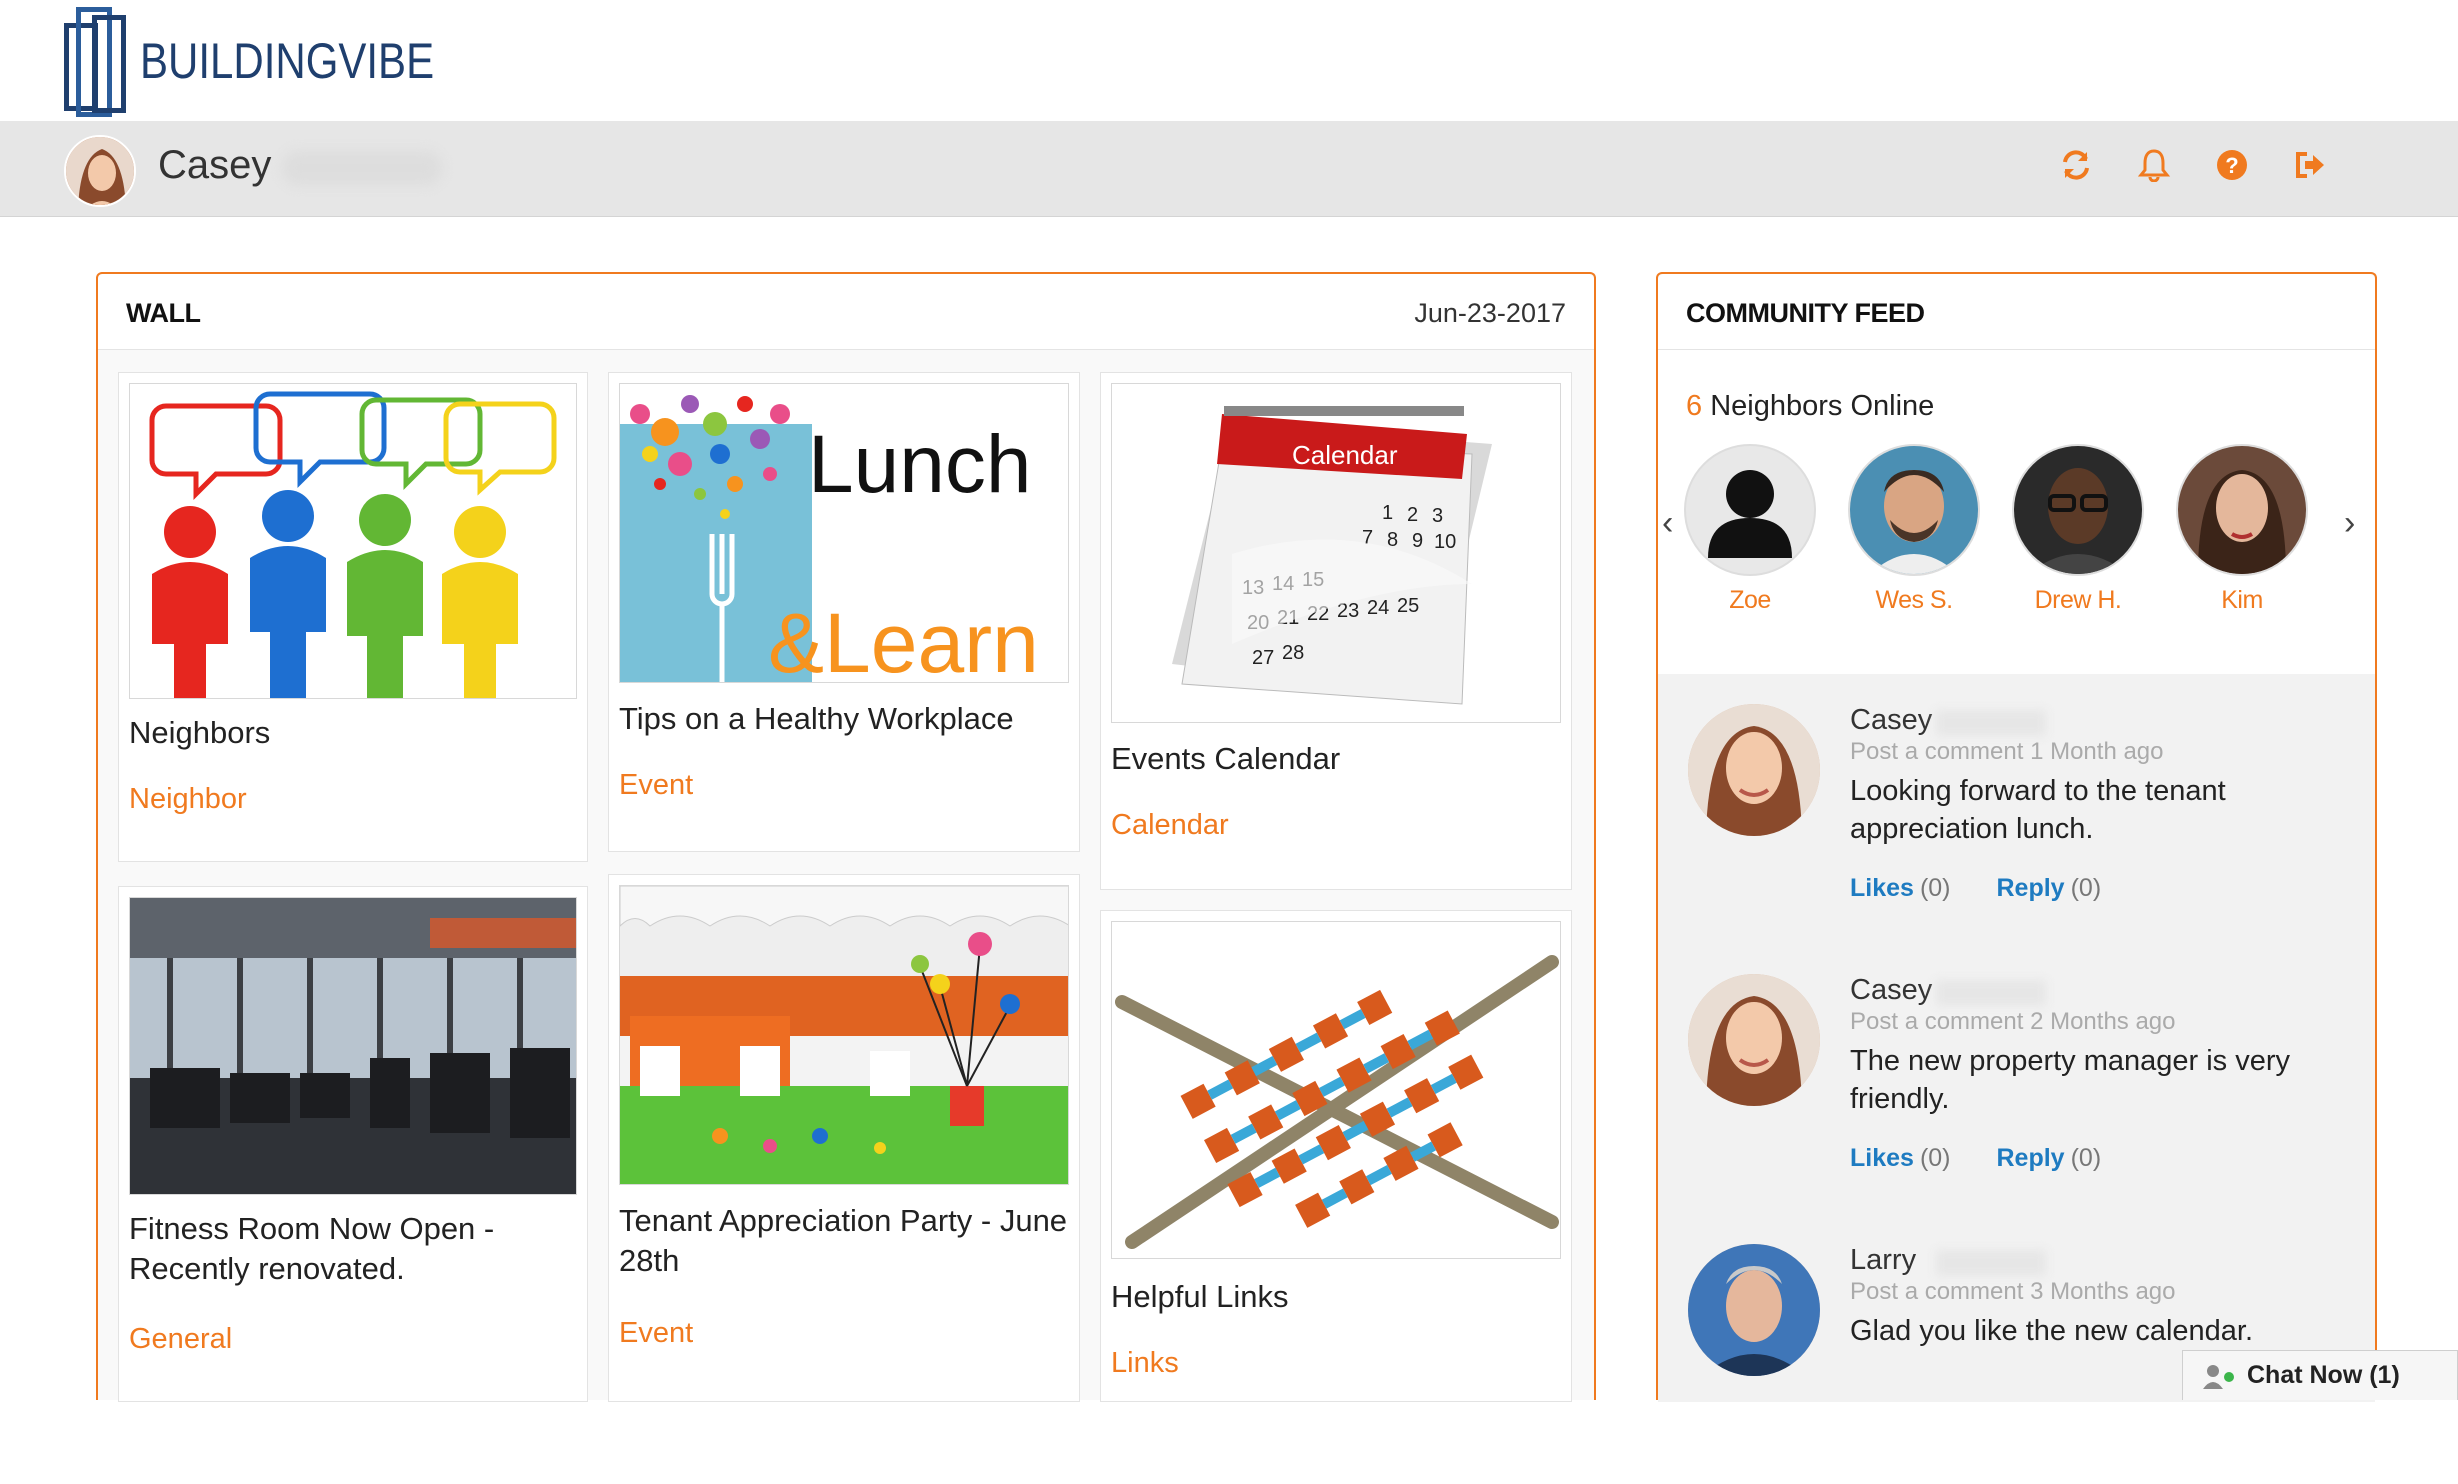 The image size is (2458, 1484). I want to click on online-people-carousel: ‹ › Zoe Wes S. Drew H. Kim, so click(2018, 539).